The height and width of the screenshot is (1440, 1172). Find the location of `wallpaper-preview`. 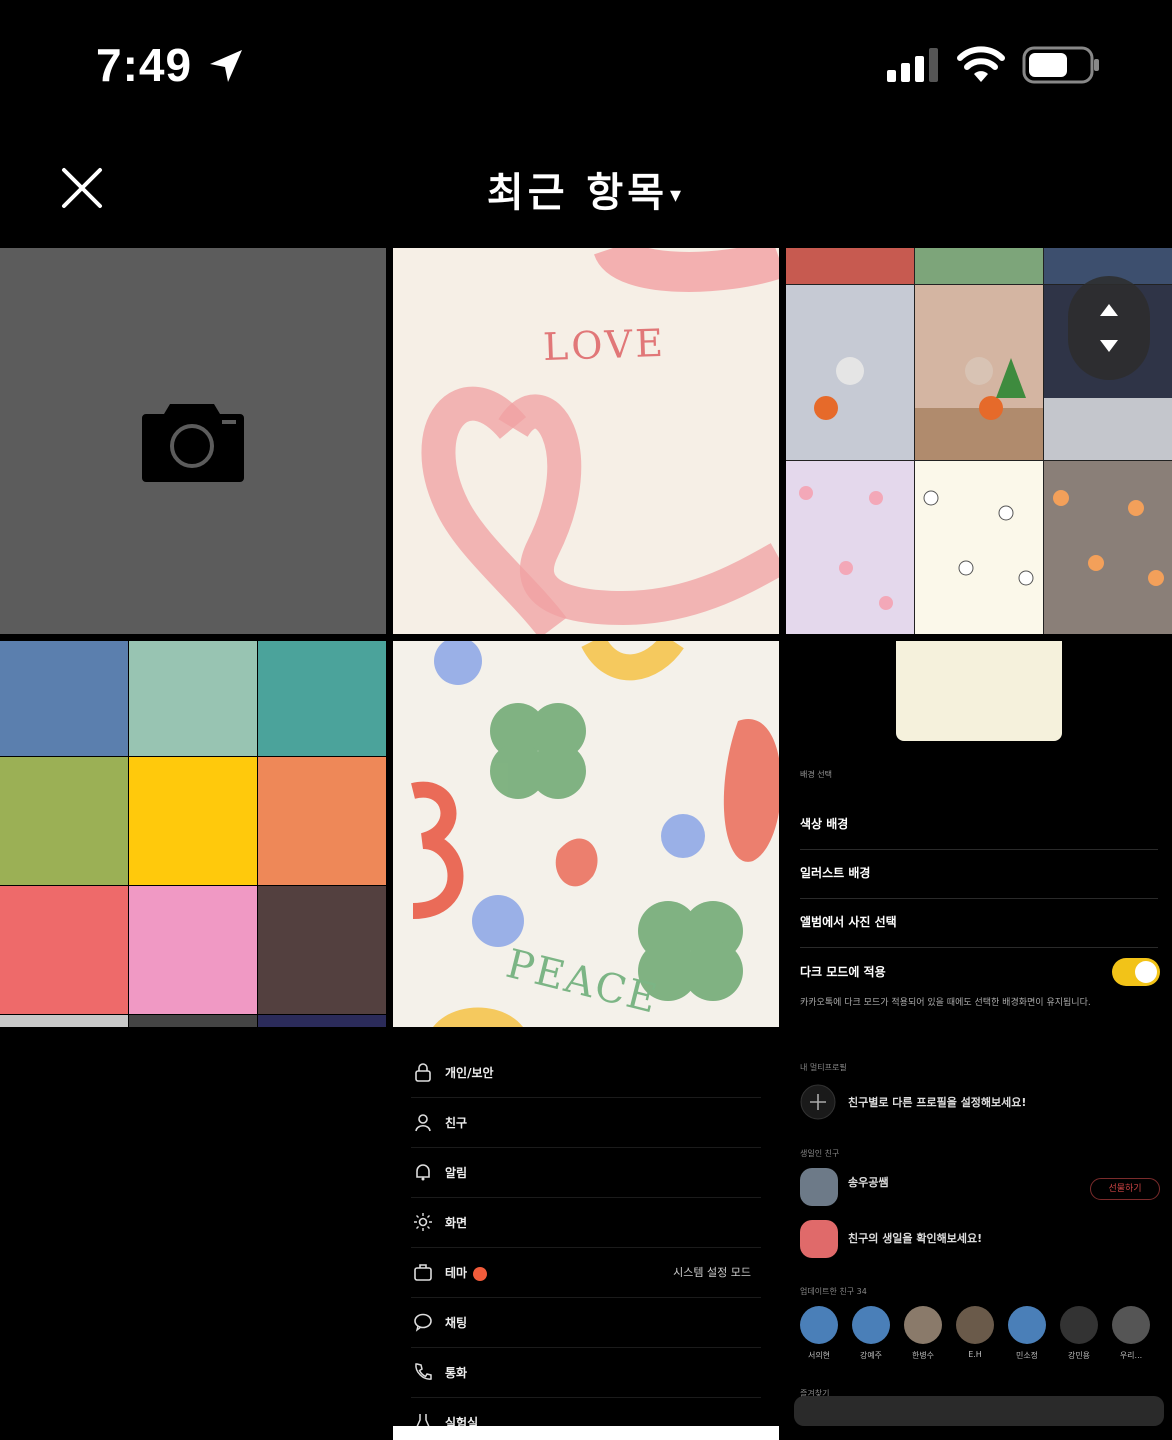

wallpaper-preview is located at coordinates (979, 691).